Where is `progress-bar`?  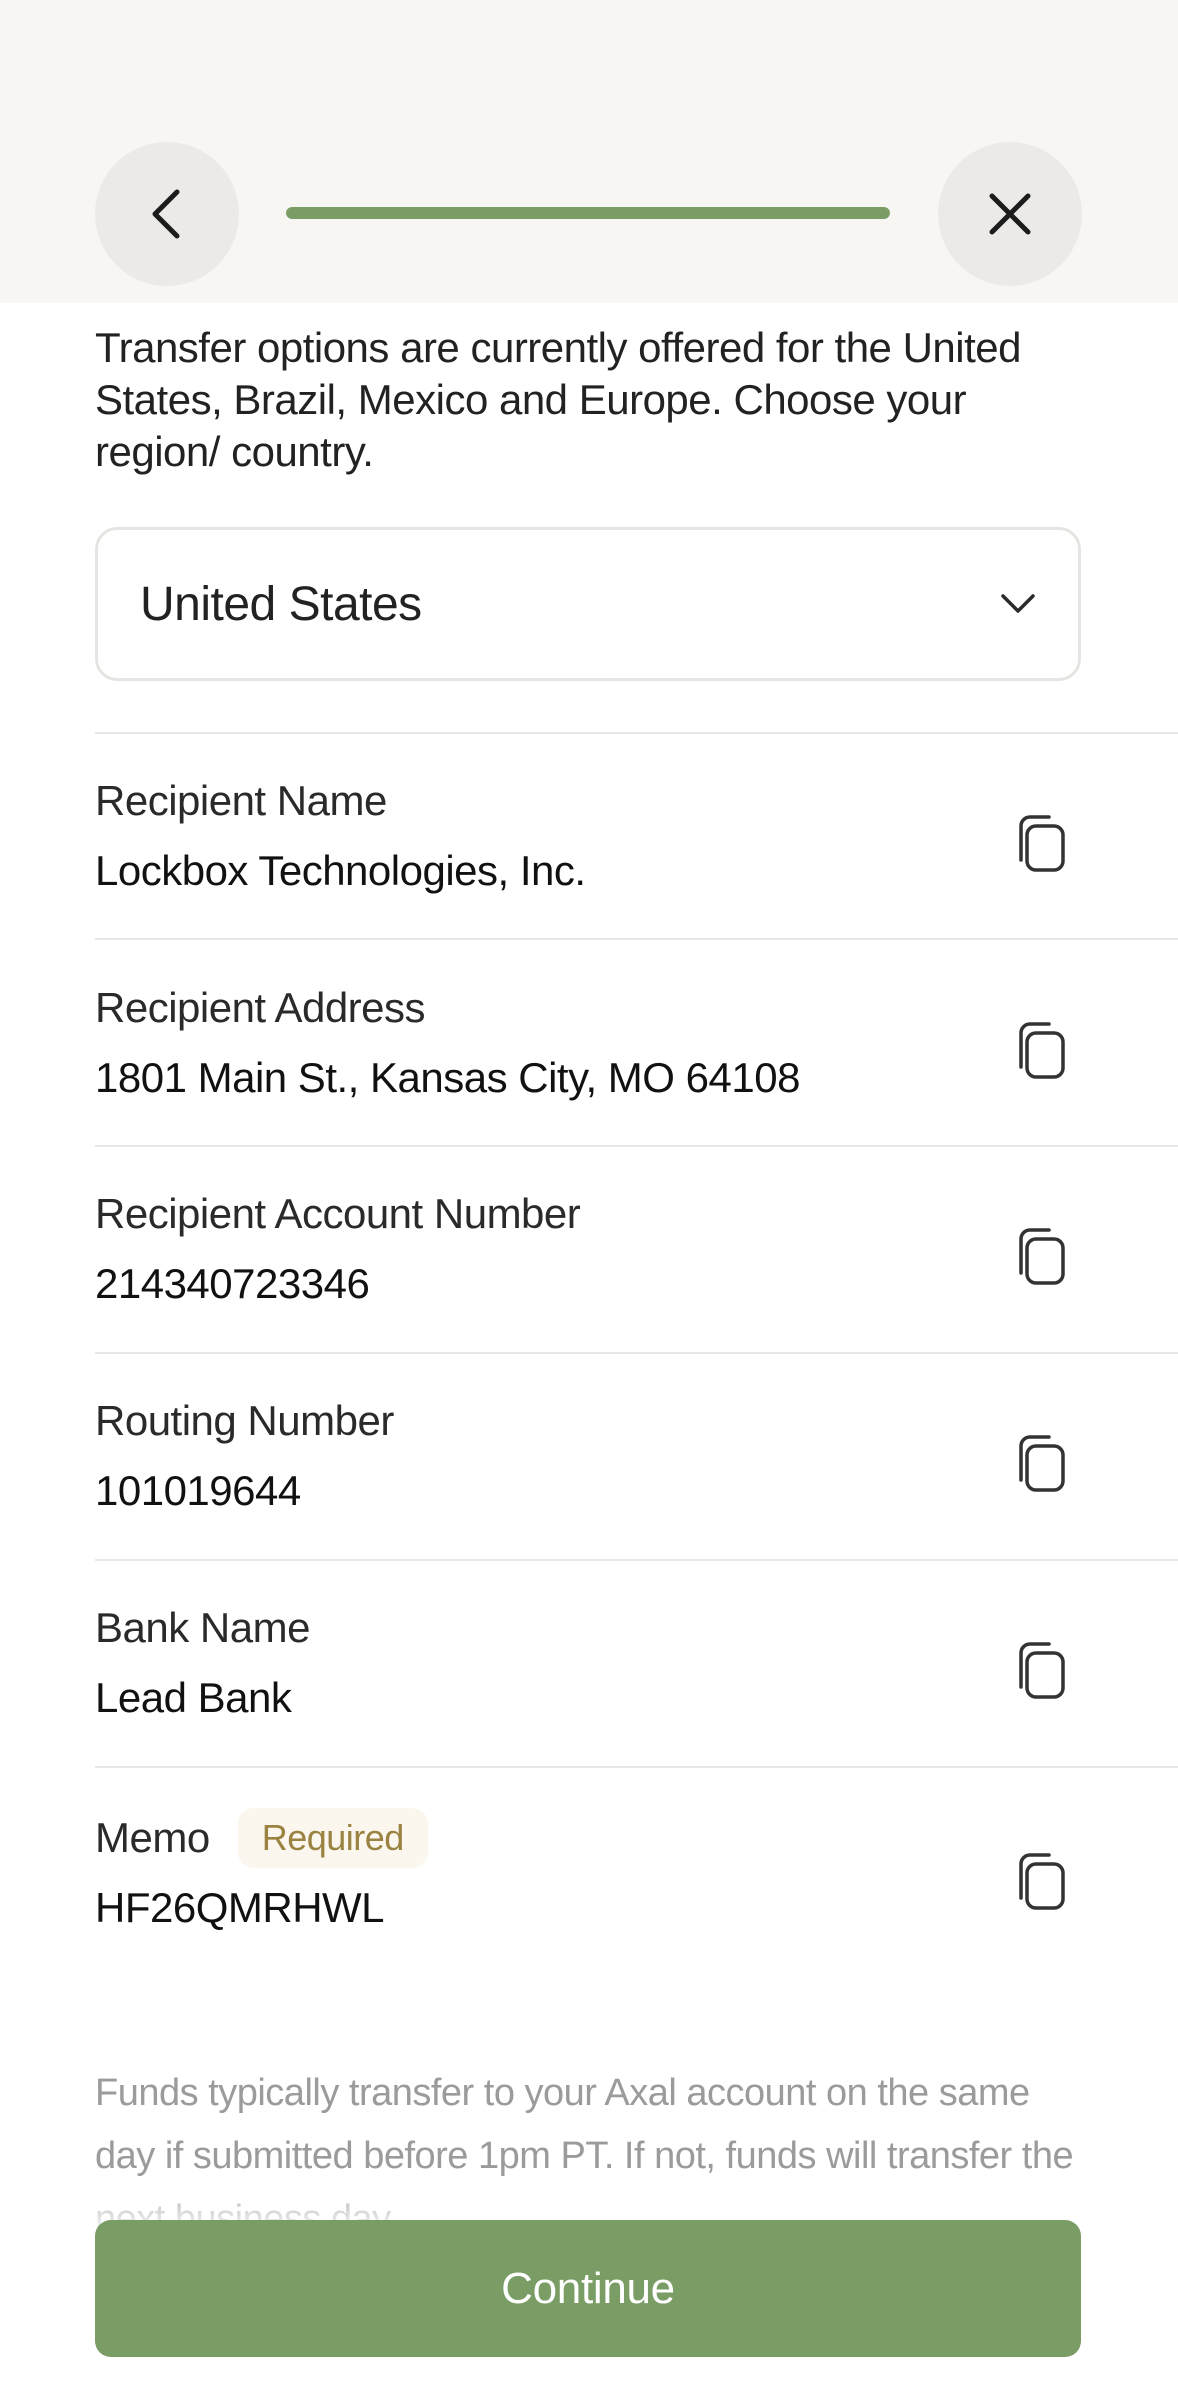
progress-bar is located at coordinates (588, 213).